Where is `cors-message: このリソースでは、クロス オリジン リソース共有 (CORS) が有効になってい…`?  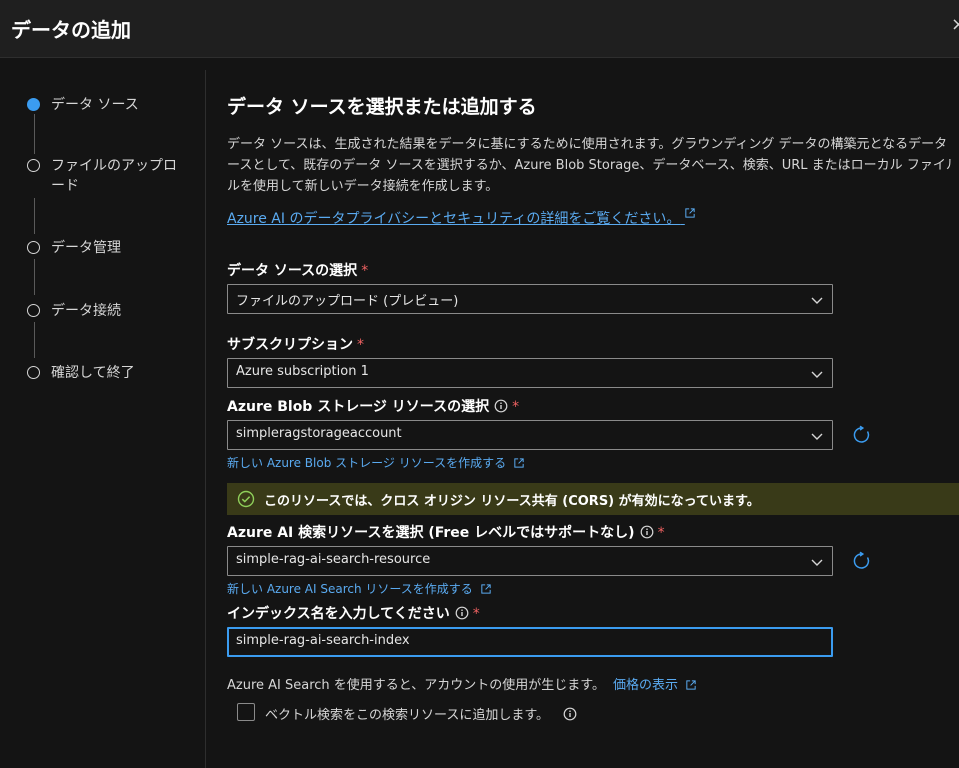 cors-message: このリソースでは、クロス オリジン リソース共有 (CORS) が有効になってい… is located at coordinates (512, 501).